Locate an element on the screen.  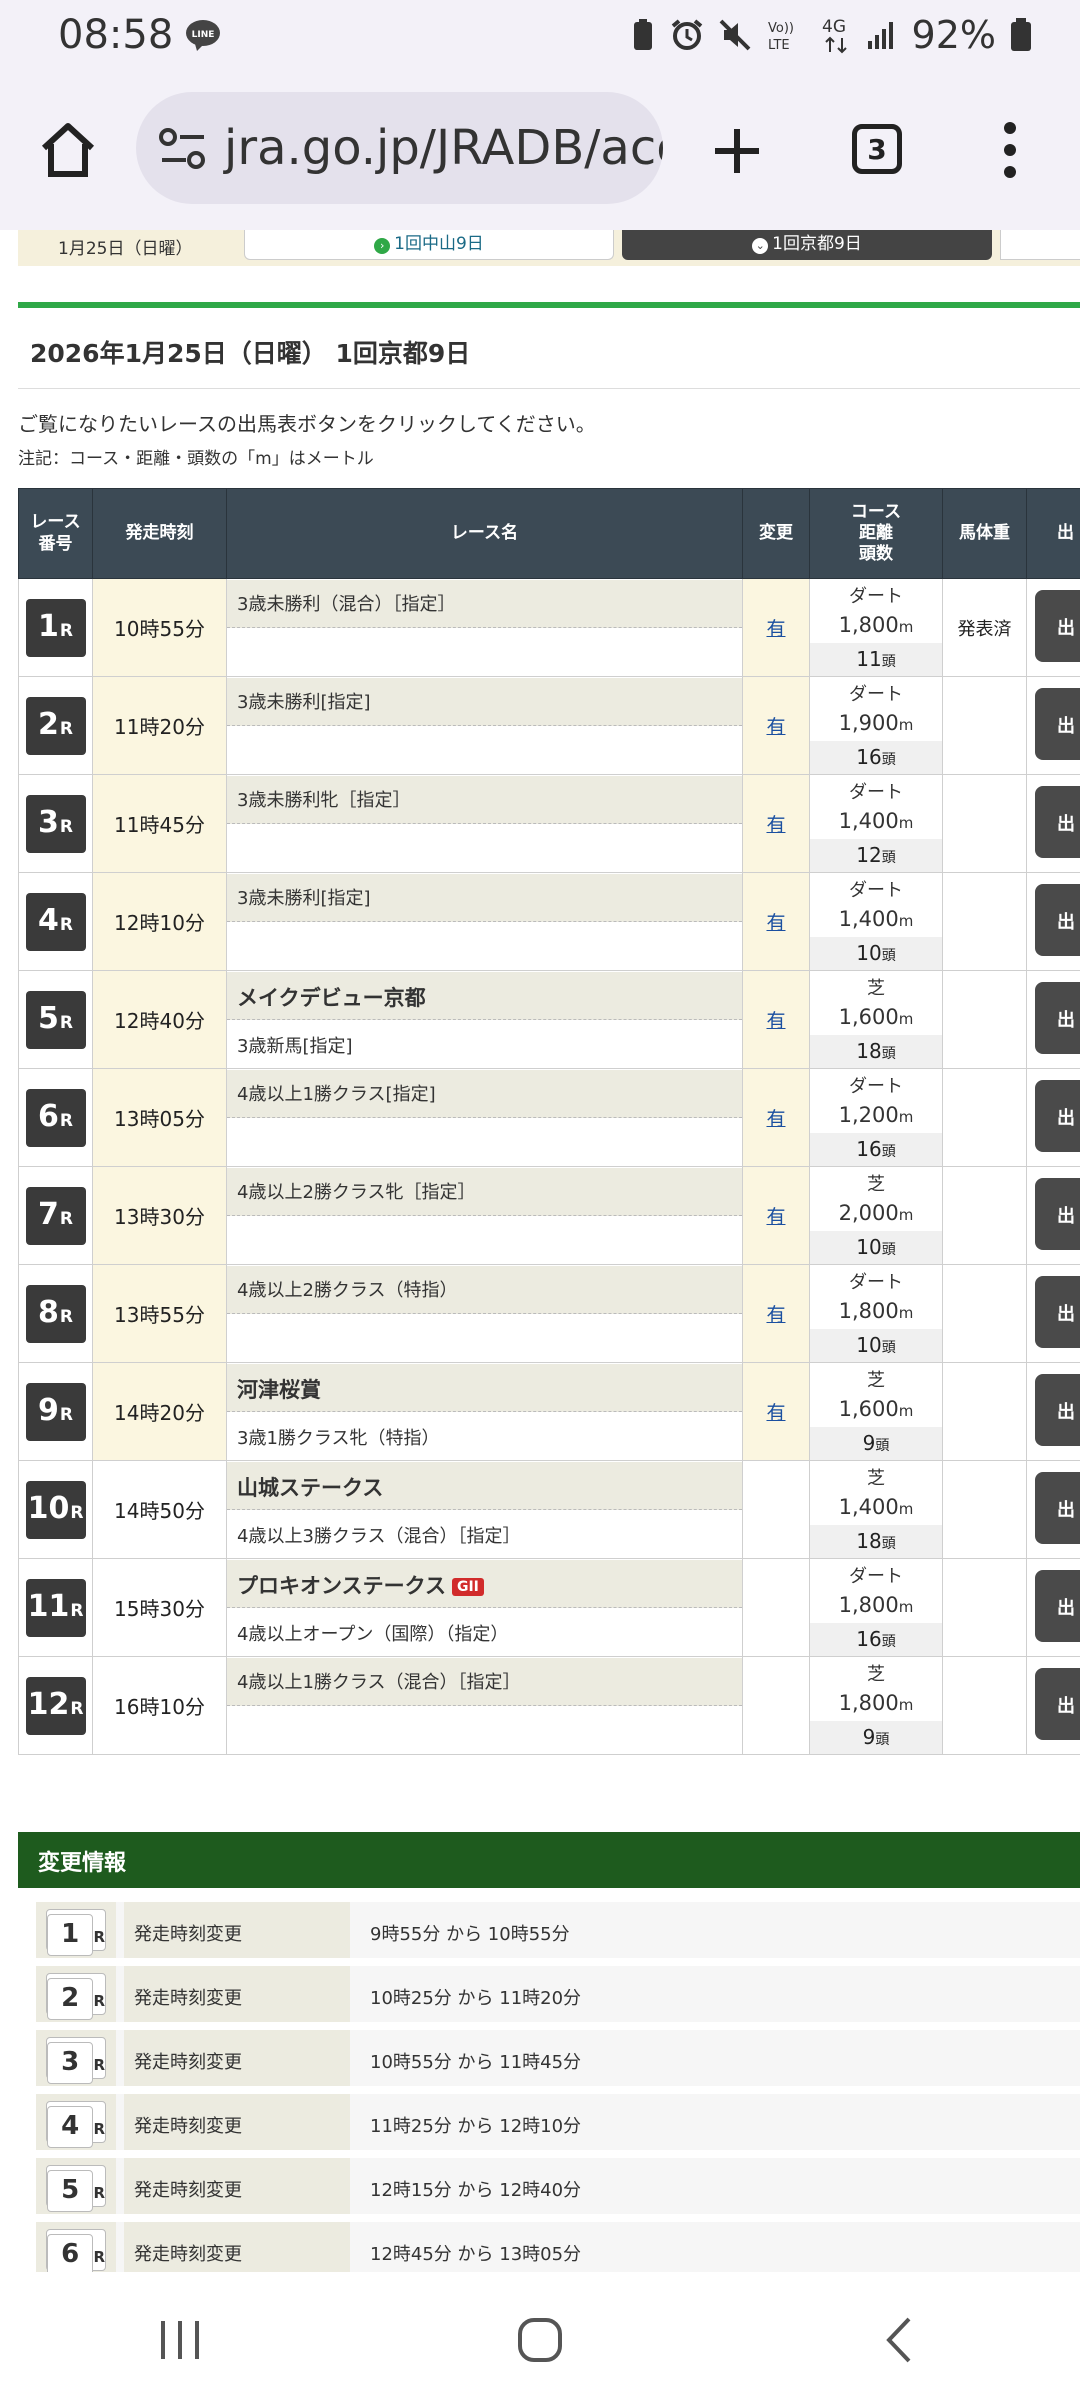
race-name-cell: 4歳以上2勝クラス（特指） is located at coordinates (484, 1313).